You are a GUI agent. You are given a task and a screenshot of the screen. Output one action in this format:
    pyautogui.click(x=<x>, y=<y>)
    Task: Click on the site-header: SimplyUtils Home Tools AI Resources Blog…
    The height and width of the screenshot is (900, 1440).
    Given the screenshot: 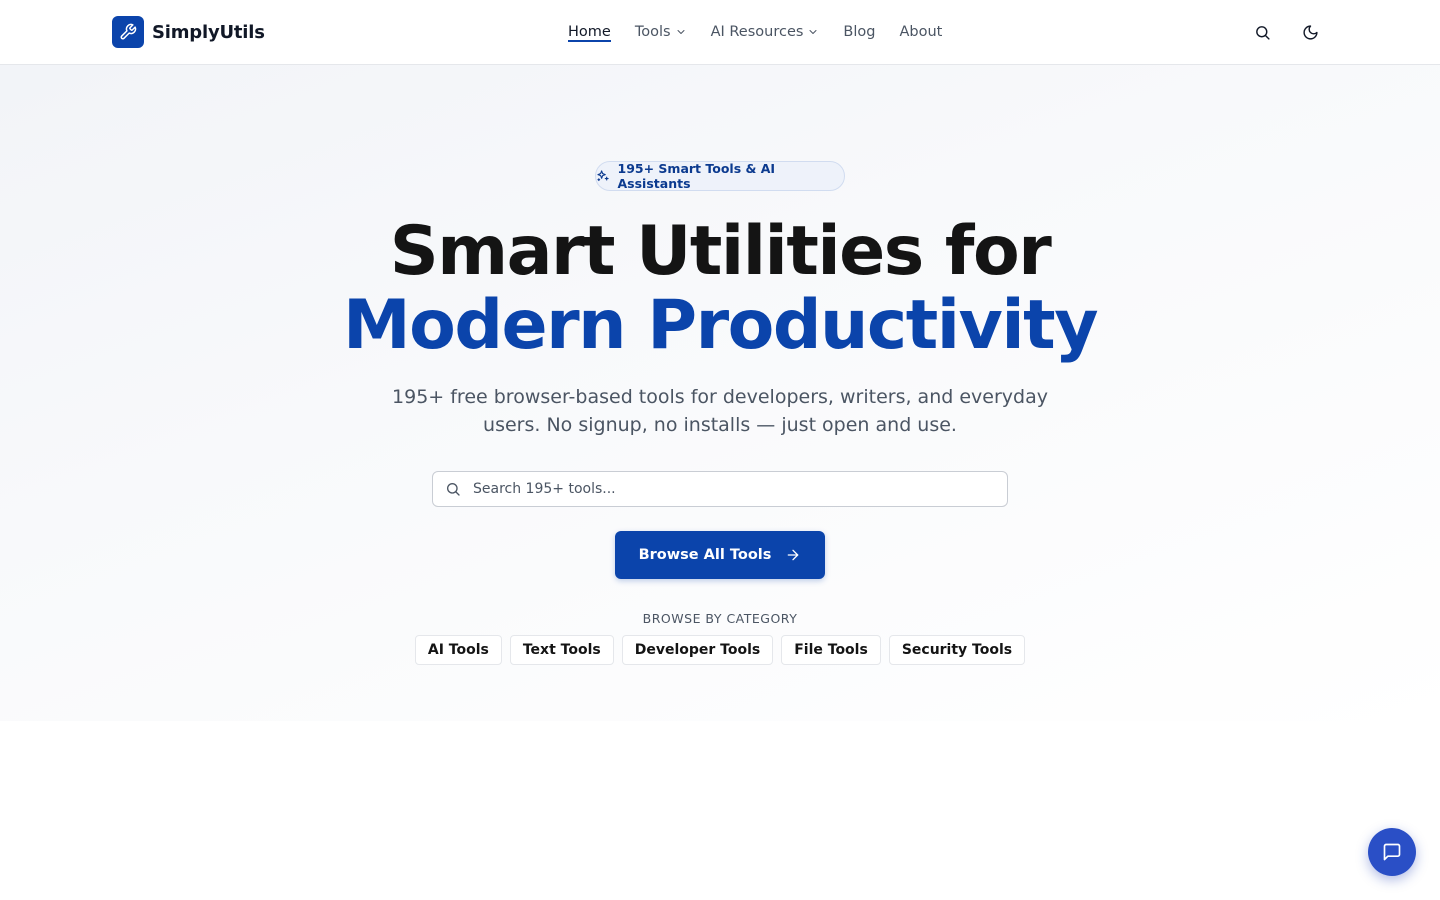 What is the action you would take?
    pyautogui.click(x=720, y=32)
    